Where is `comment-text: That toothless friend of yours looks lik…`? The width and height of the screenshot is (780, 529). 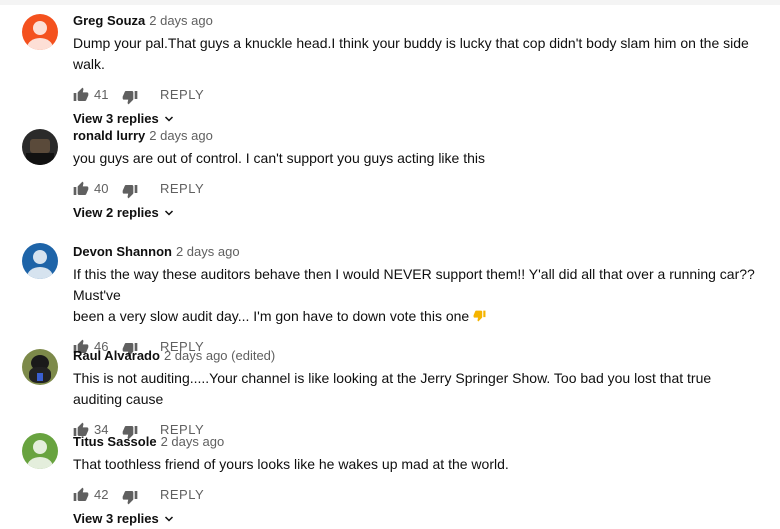 comment-text: That toothless friend of yours looks lik… is located at coordinates (291, 464).